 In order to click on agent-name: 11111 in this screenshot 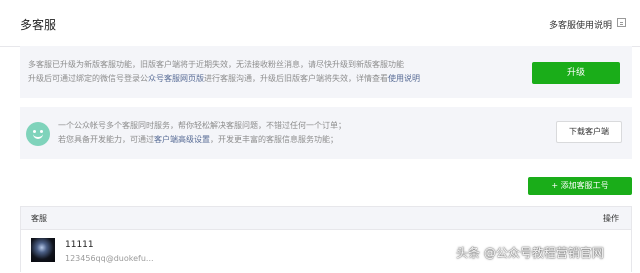, I will do `click(79, 245)`.